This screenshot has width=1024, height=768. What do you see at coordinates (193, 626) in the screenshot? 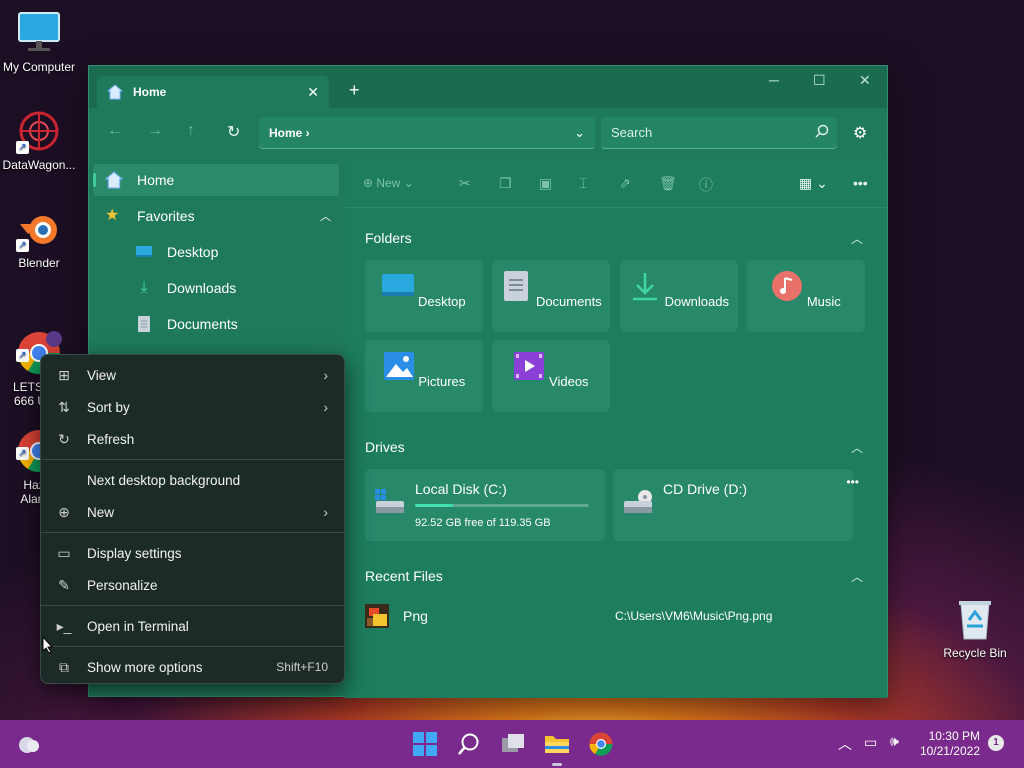
I see `menu-item-open-terminal: ▸_ Open in Terminal` at bounding box center [193, 626].